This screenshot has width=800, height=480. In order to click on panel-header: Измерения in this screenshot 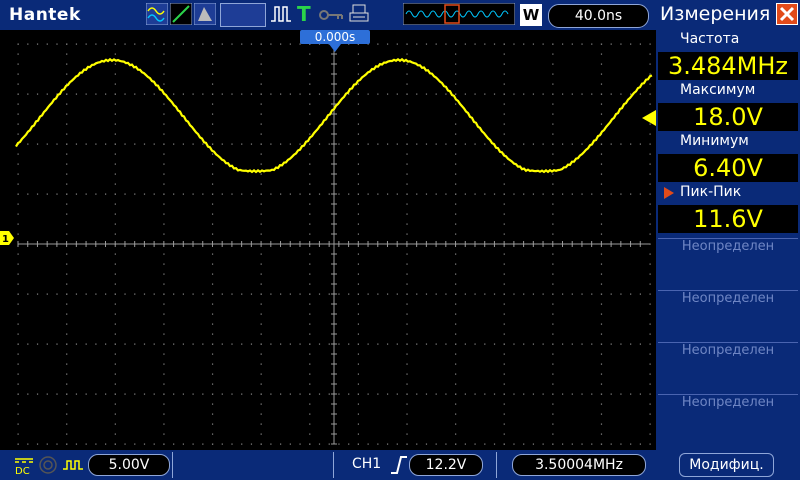, I will do `click(728, 15)`.